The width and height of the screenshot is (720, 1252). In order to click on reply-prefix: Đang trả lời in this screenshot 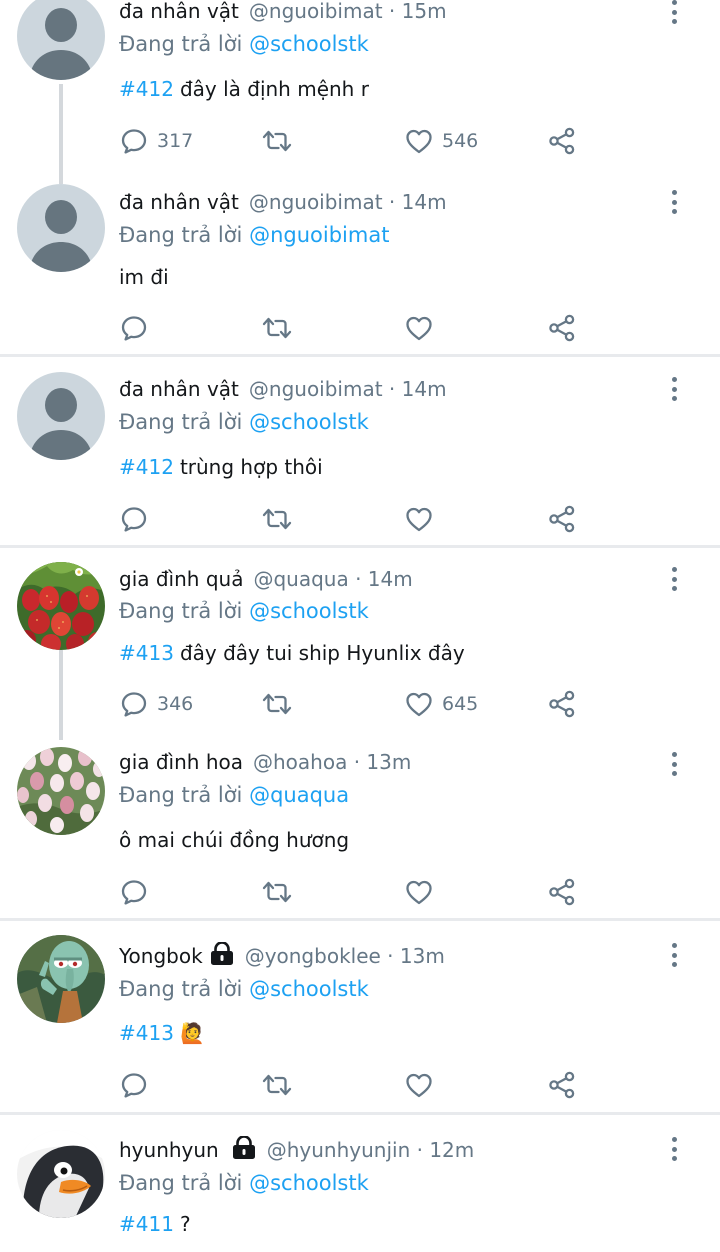, I will do `click(181, 989)`.